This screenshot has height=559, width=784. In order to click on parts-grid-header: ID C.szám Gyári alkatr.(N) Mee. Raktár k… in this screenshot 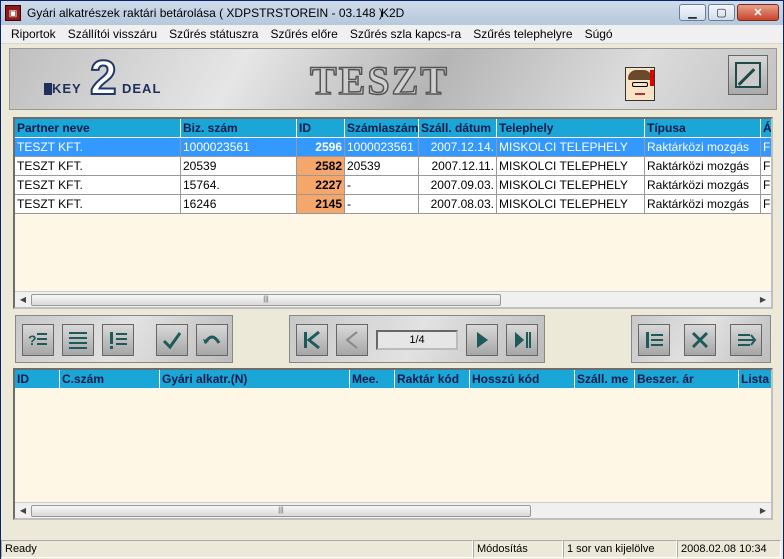, I will do `click(393, 379)`.